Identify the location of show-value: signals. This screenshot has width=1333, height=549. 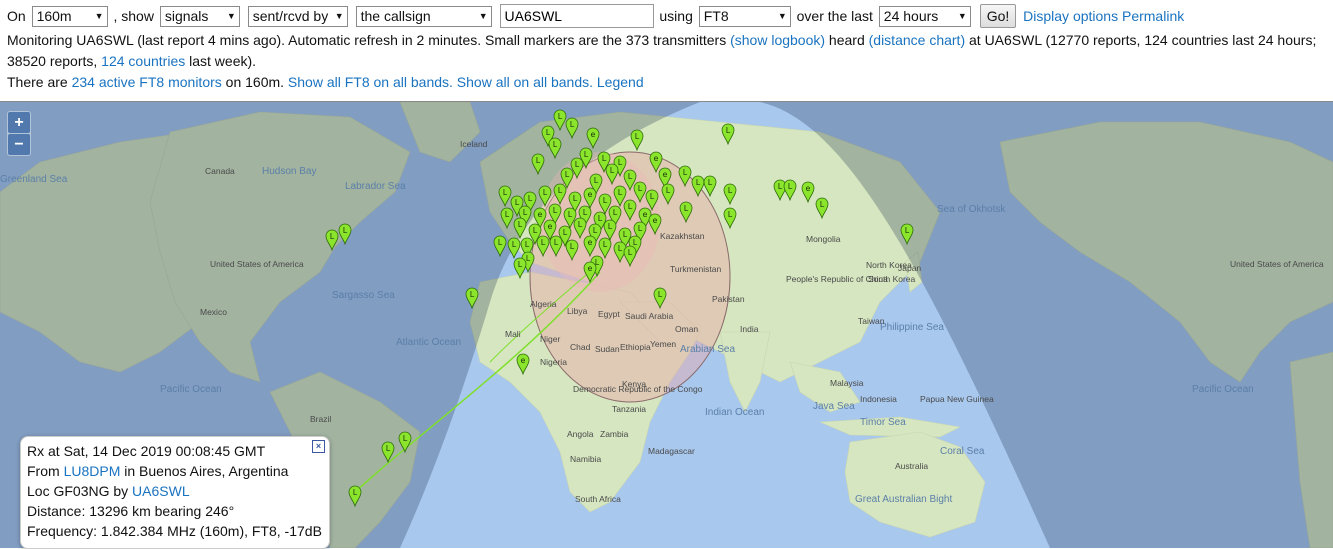
(186, 15).